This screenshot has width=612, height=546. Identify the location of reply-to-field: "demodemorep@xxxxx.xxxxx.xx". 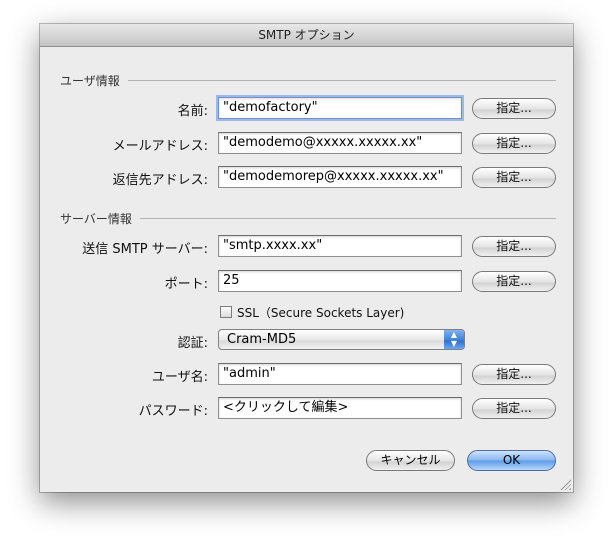
(340, 177).